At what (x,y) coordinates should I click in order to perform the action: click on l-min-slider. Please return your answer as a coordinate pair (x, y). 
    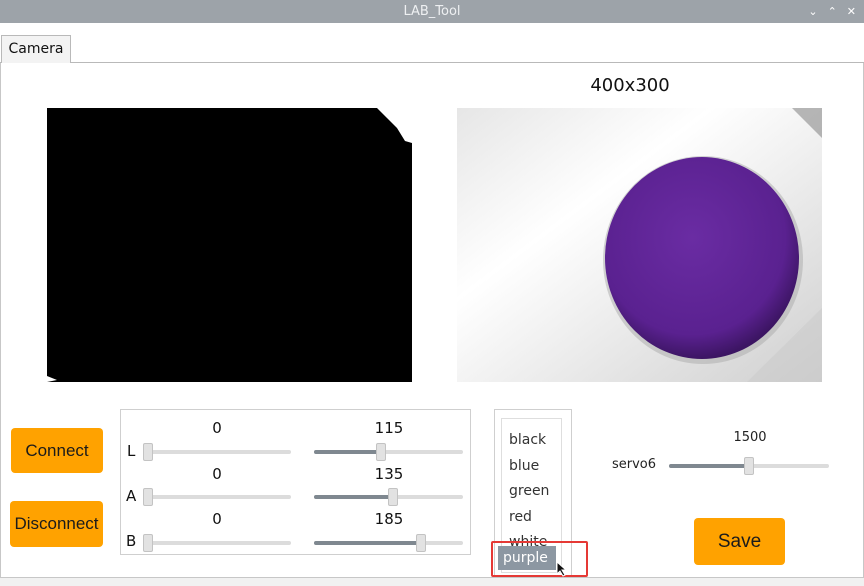
    Looking at the image, I should click on (217, 452).